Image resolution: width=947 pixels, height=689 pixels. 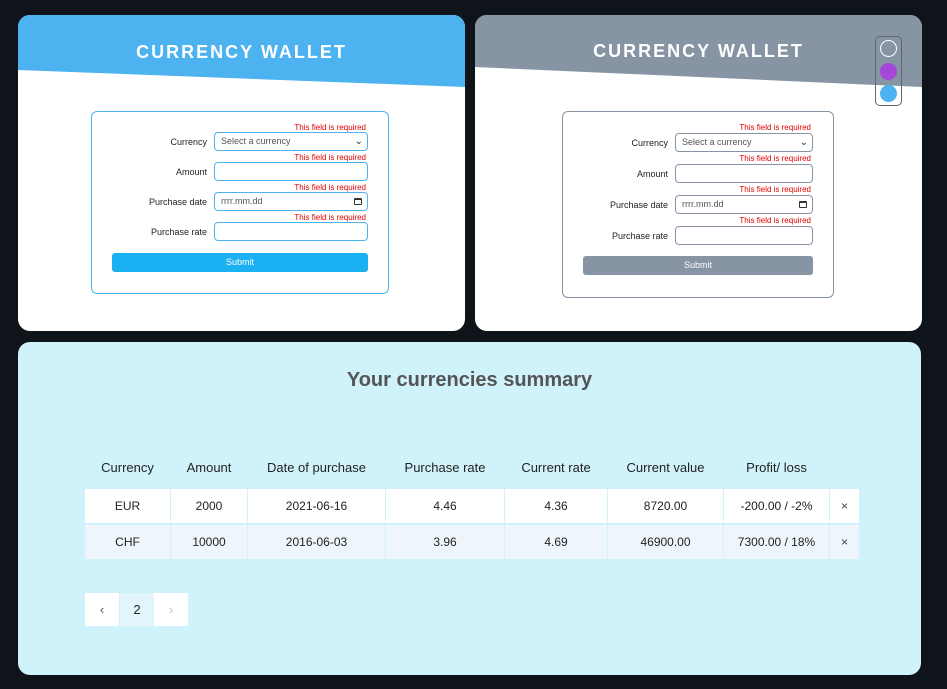 I want to click on theme-switcher, so click(x=888, y=71).